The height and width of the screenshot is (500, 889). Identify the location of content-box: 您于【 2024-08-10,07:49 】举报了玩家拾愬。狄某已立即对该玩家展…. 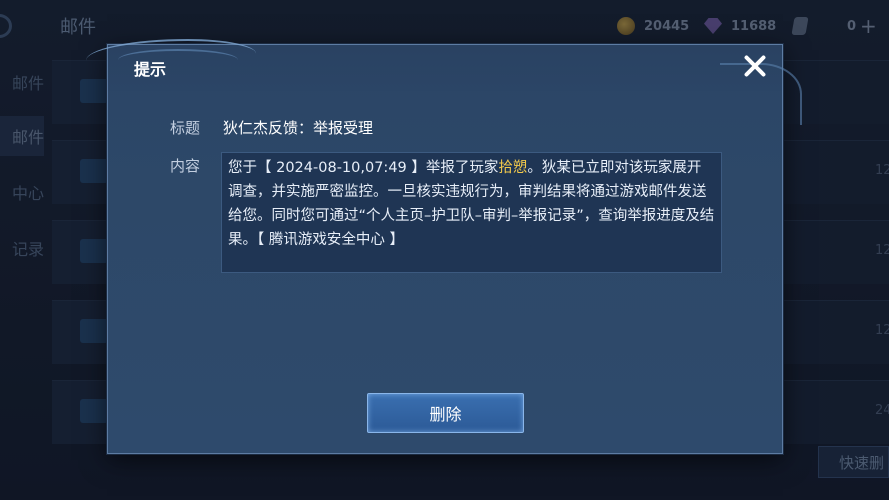
(471, 212).